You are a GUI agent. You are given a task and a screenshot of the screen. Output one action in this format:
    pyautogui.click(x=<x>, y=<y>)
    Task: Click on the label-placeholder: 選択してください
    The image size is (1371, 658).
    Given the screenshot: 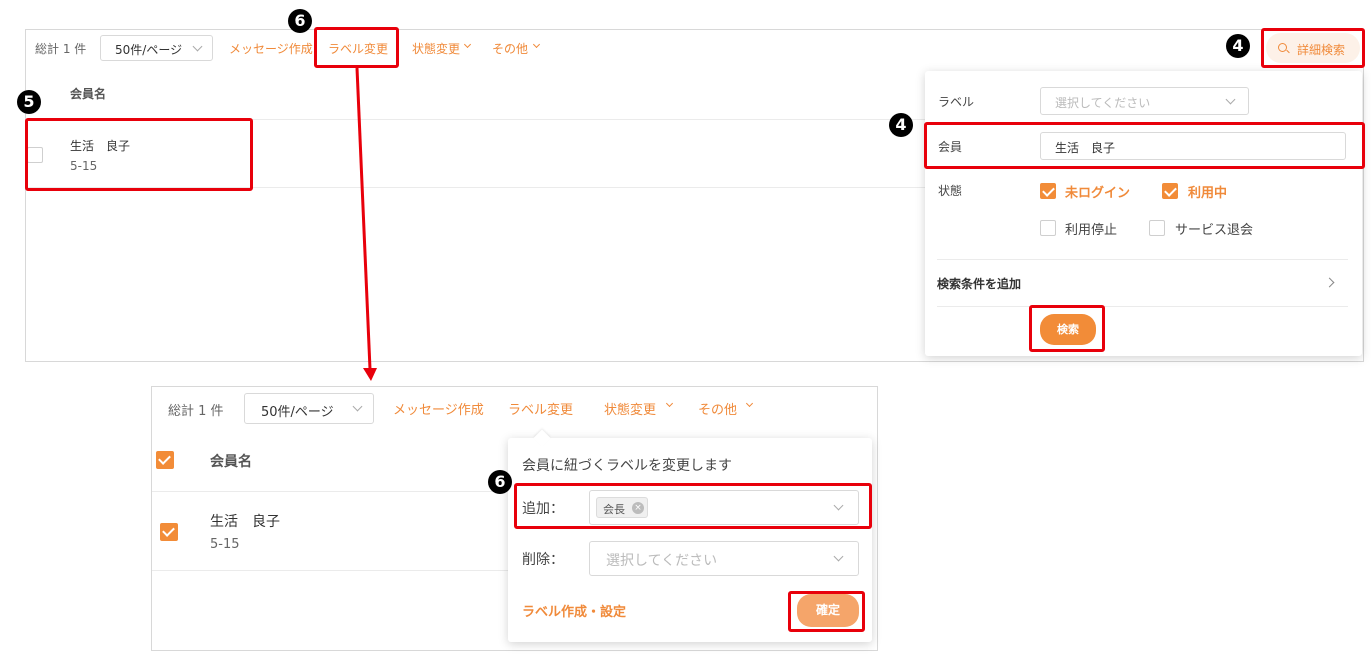 What is the action you would take?
    pyautogui.click(x=1103, y=103)
    